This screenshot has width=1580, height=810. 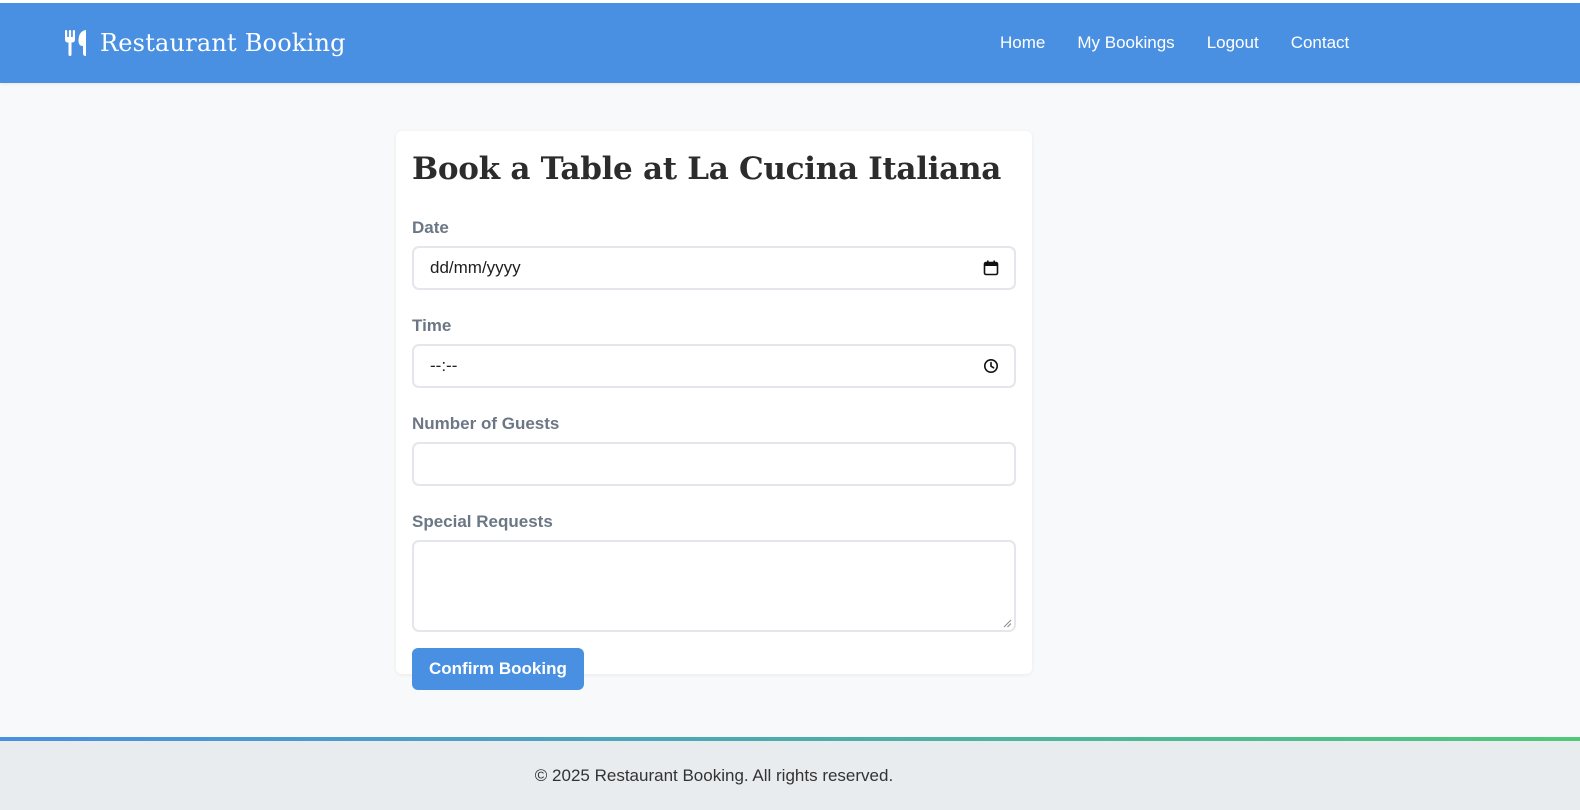 What do you see at coordinates (714, 366) in the screenshot?
I see `time-field: --:--` at bounding box center [714, 366].